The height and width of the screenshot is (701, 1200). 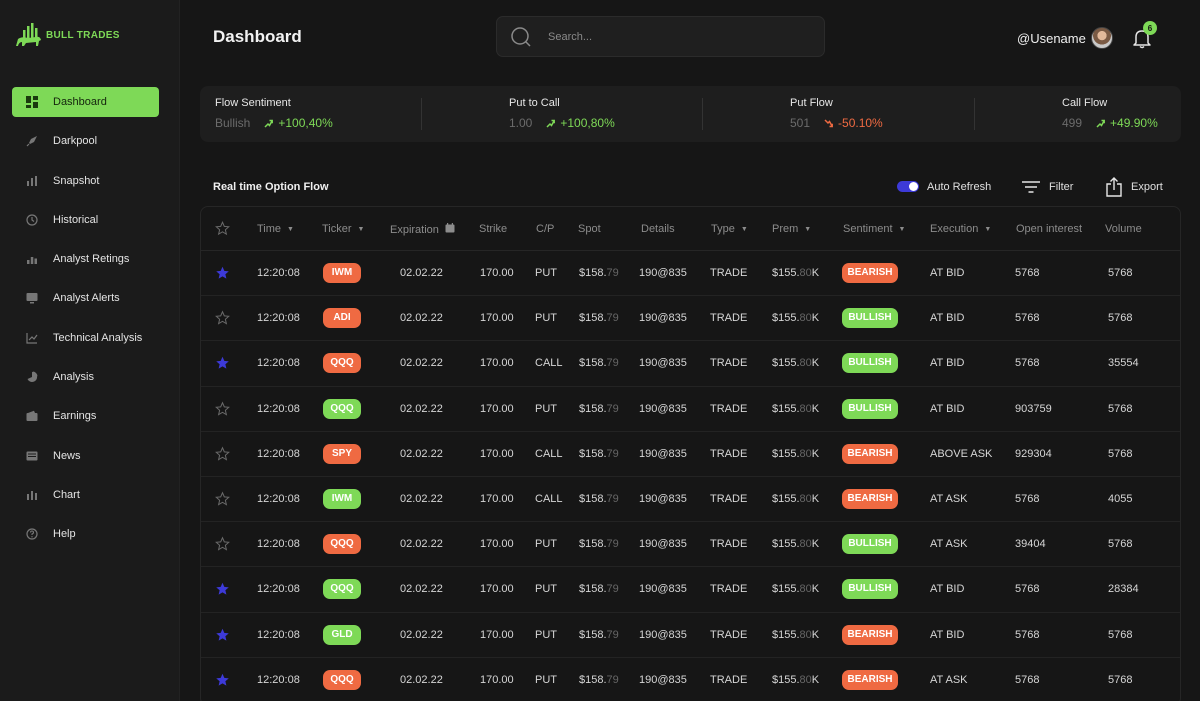 I want to click on sidebar-item-chart: Chart, so click(x=85, y=495).